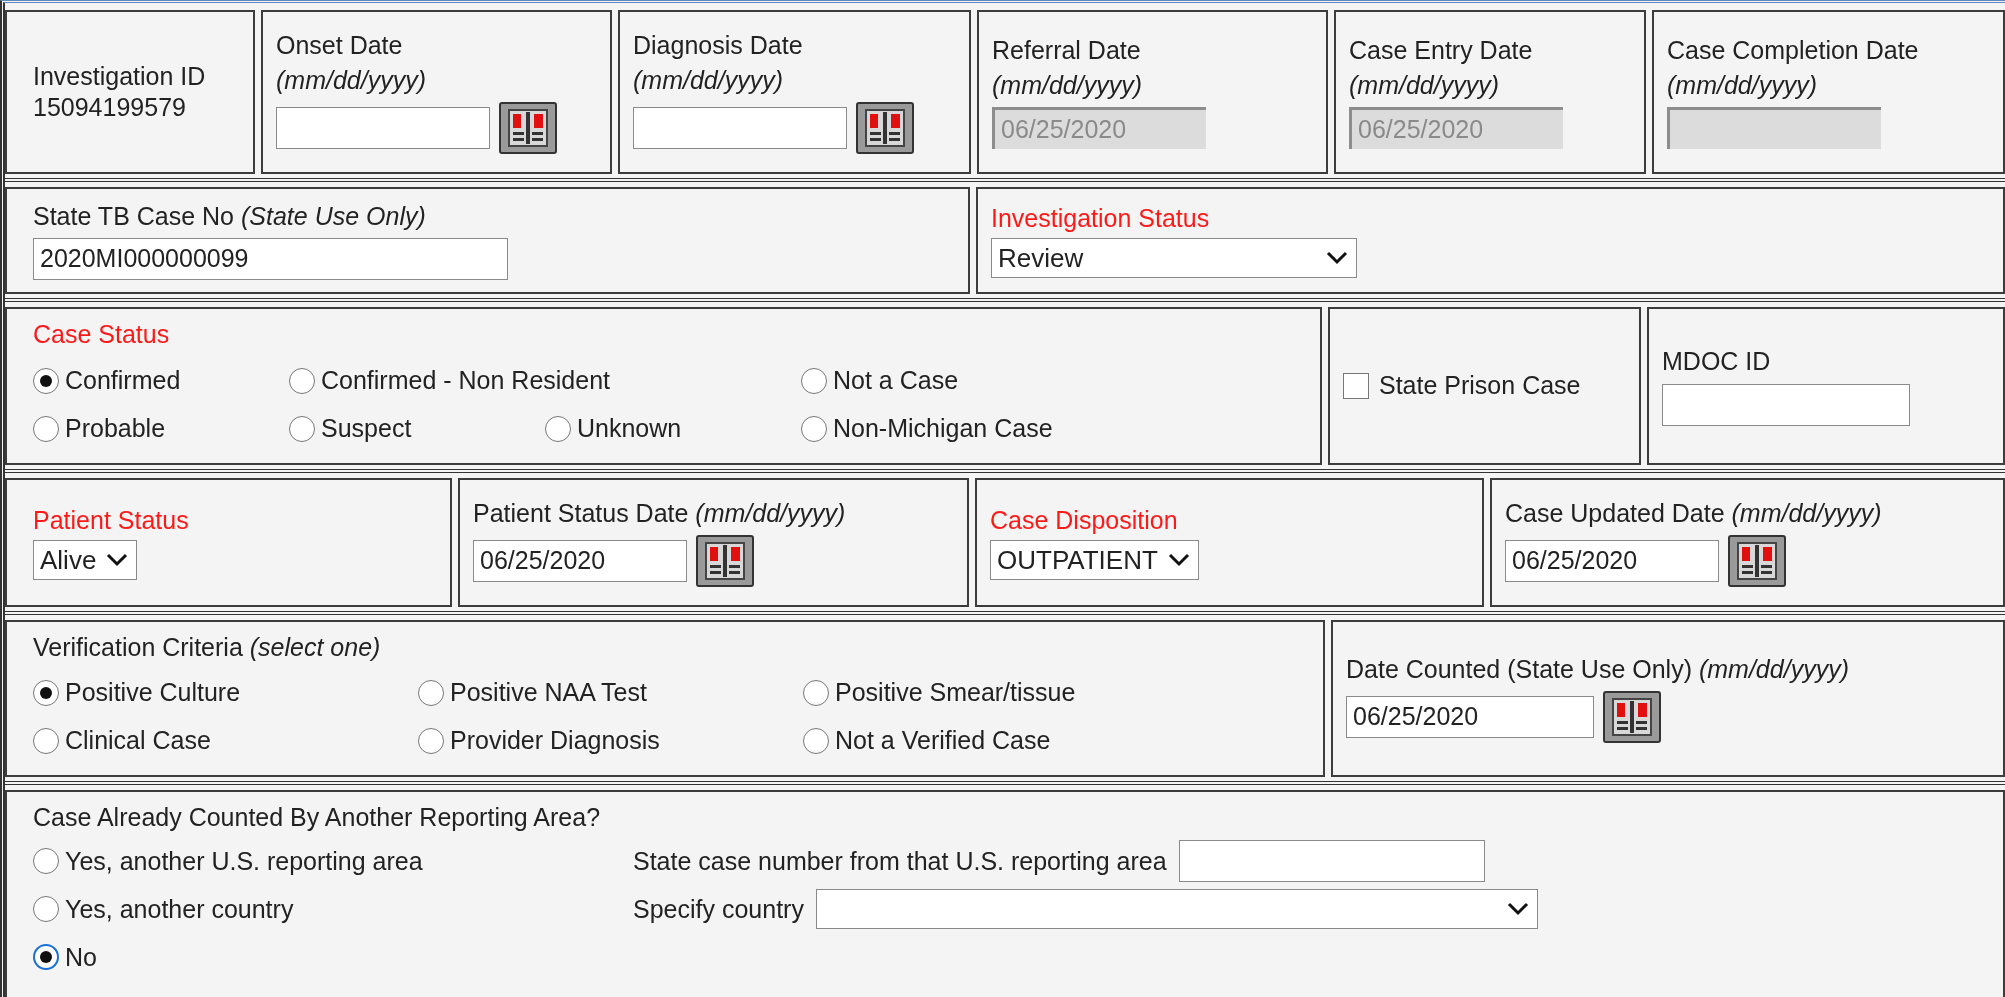 The image size is (2005, 997). What do you see at coordinates (927, 428) in the screenshot?
I see `radio-option: Non-Michigan Case` at bounding box center [927, 428].